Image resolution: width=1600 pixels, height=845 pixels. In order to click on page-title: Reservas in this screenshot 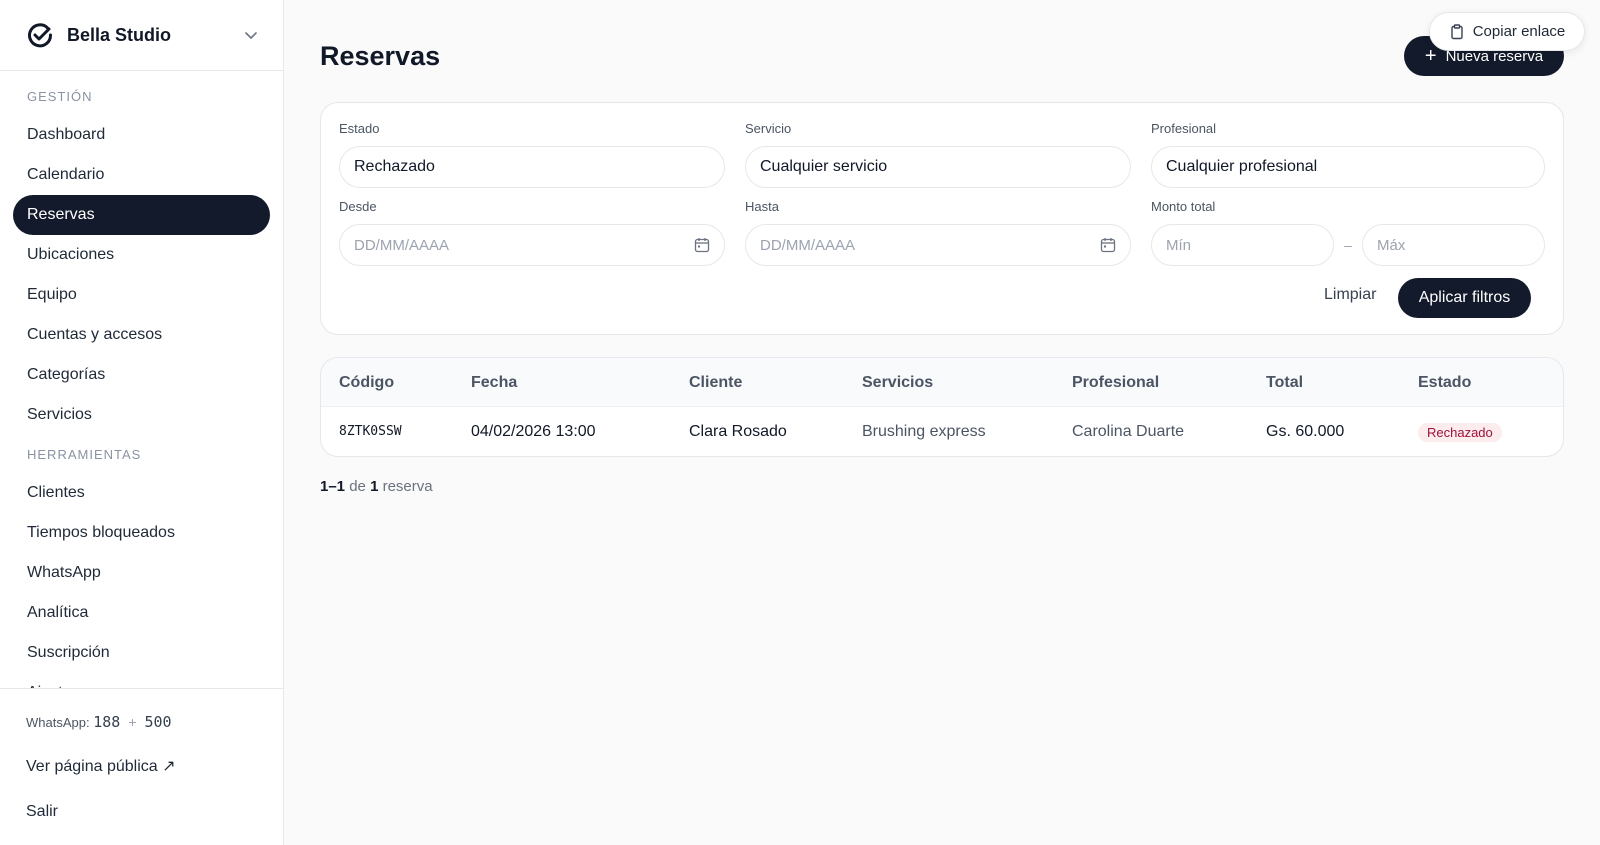, I will do `click(380, 56)`.